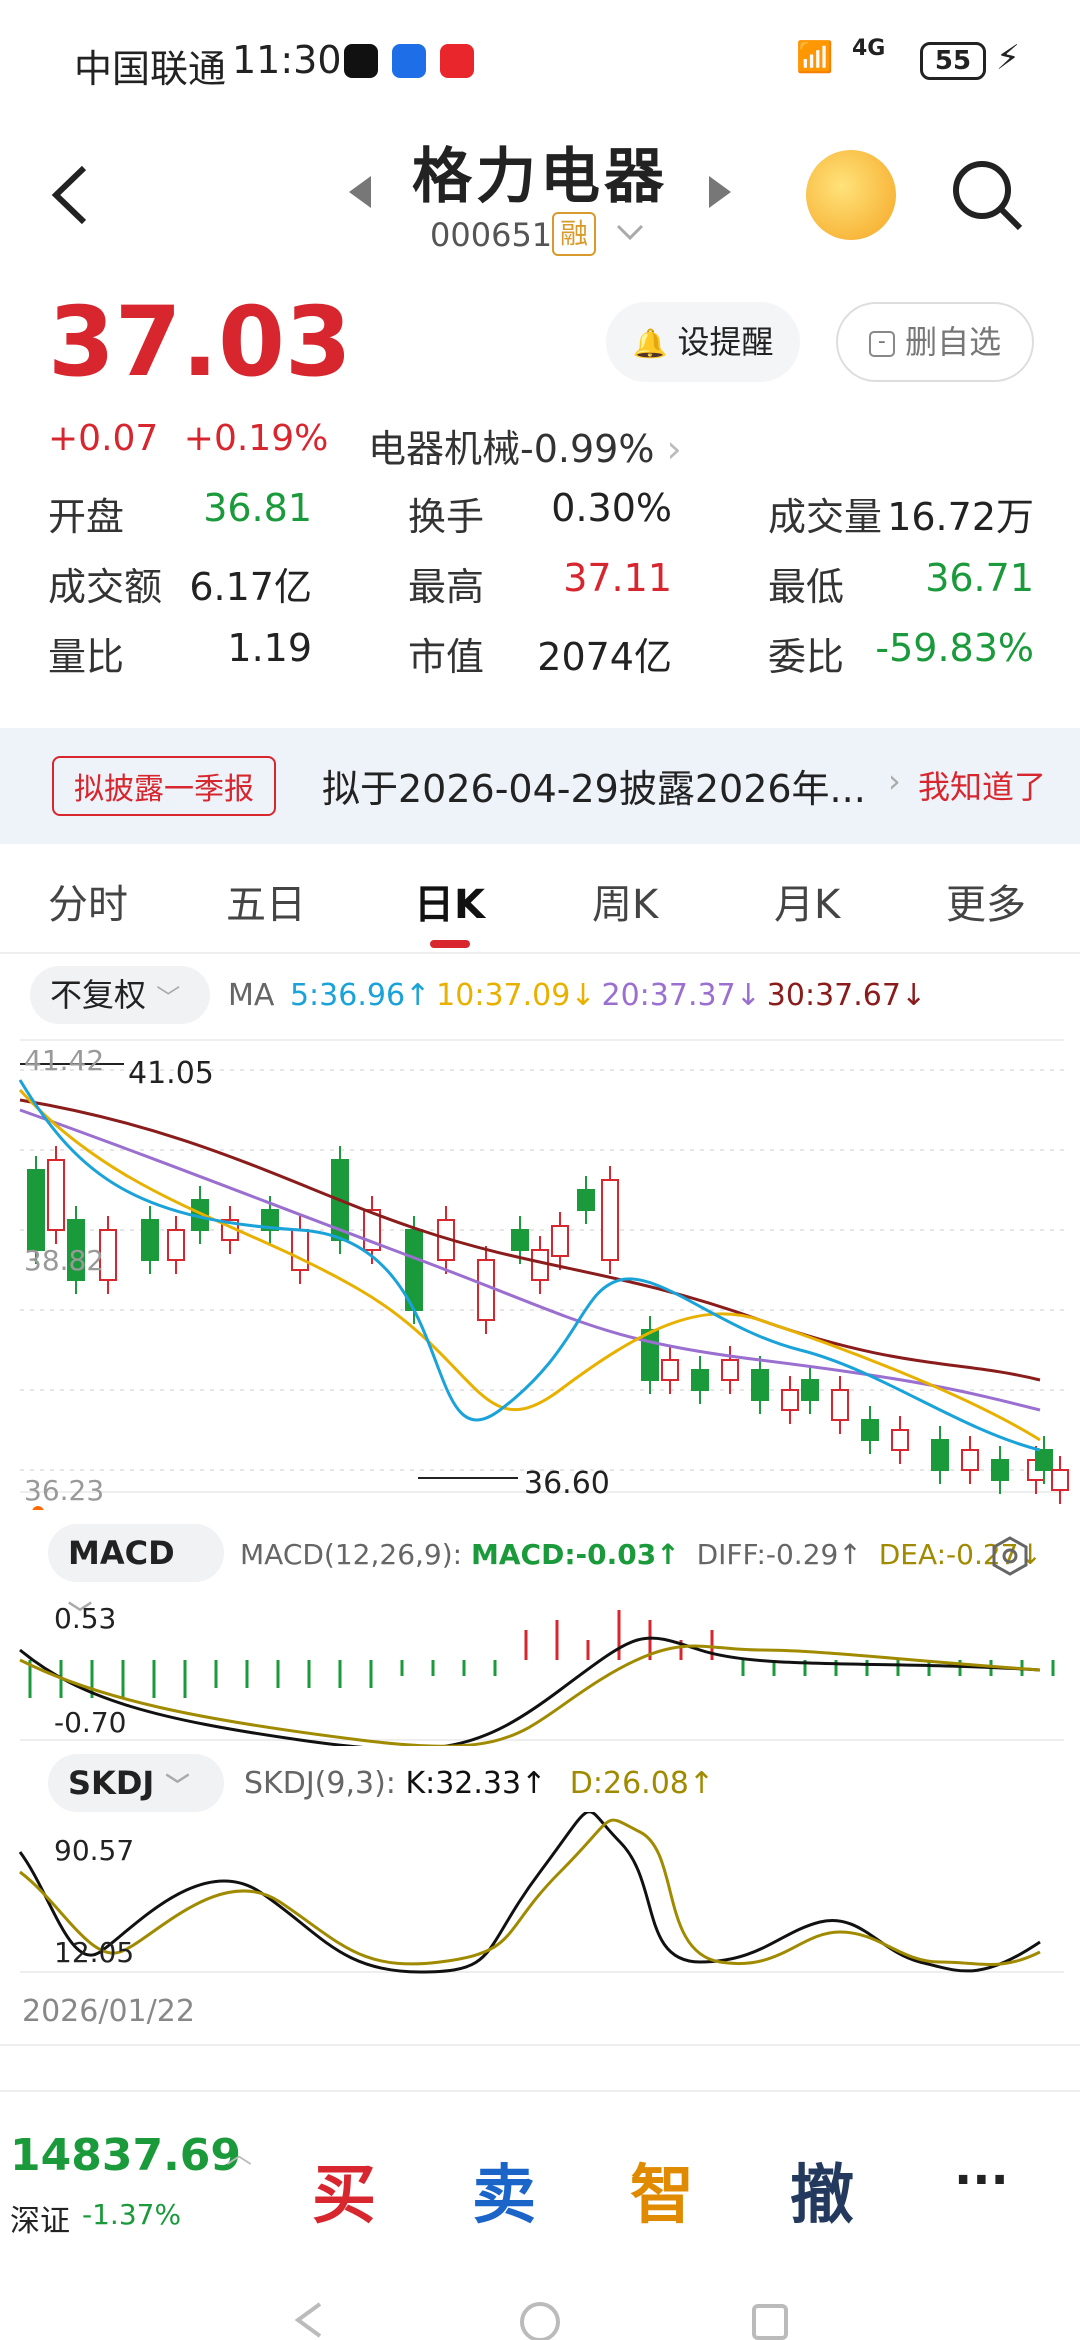 Image resolution: width=1080 pixels, height=2340 pixels. What do you see at coordinates (287, 60) in the screenshot?
I see `clock: 11:30` at bounding box center [287, 60].